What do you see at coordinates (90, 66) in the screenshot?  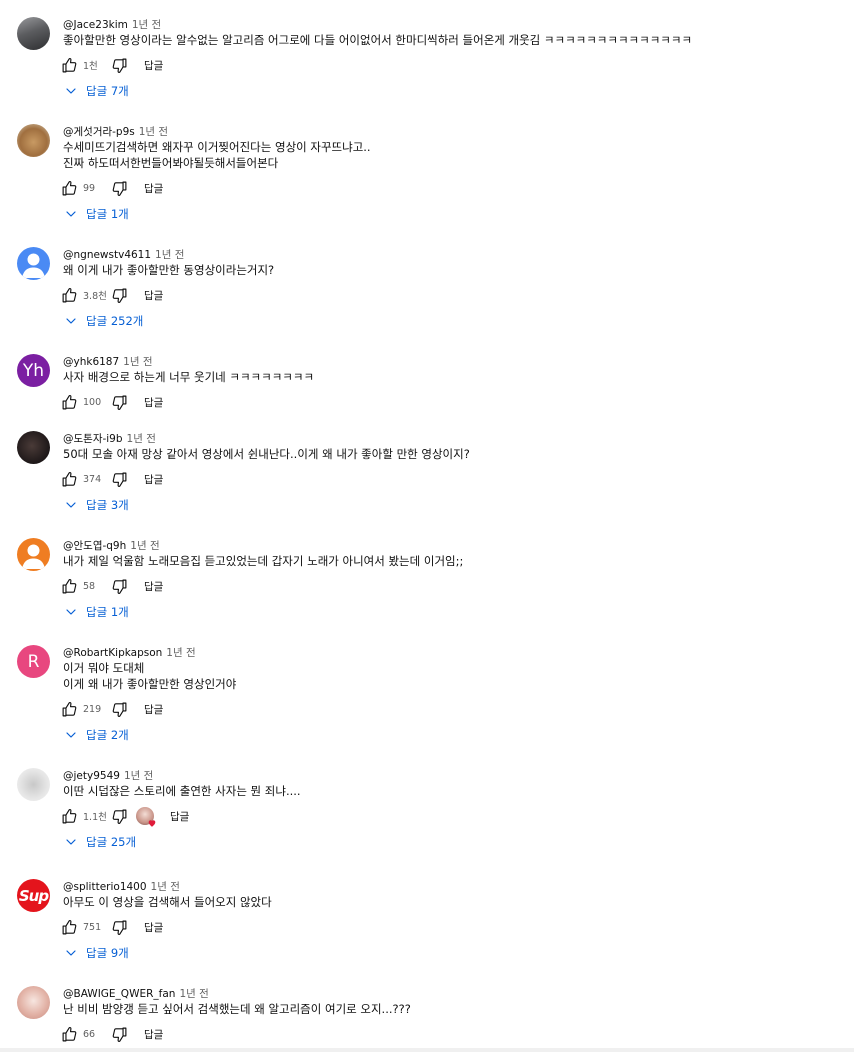 I see `like-count: 1천` at bounding box center [90, 66].